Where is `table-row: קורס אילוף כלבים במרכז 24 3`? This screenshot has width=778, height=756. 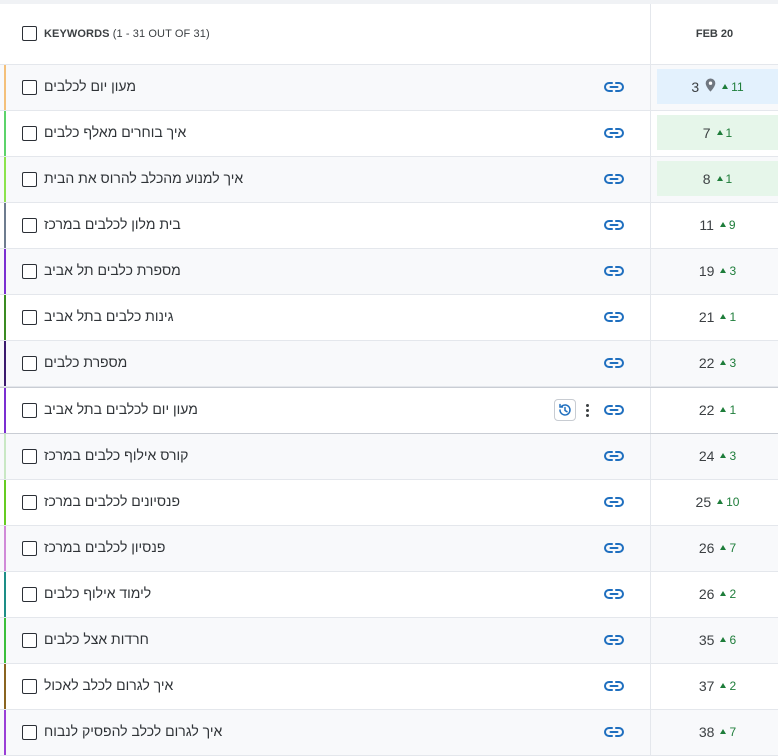 table-row: קורס אילוף כלבים במרכז 24 3 is located at coordinates (389, 457).